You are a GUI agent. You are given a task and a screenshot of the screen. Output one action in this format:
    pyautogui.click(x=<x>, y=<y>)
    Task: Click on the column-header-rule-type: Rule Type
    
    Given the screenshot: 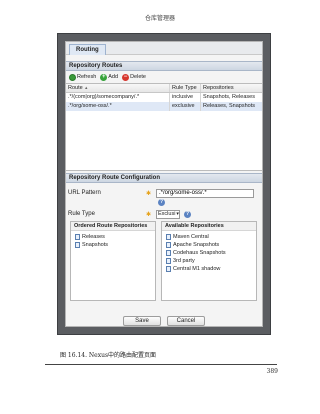 What is the action you would take?
    pyautogui.click(x=185, y=88)
    